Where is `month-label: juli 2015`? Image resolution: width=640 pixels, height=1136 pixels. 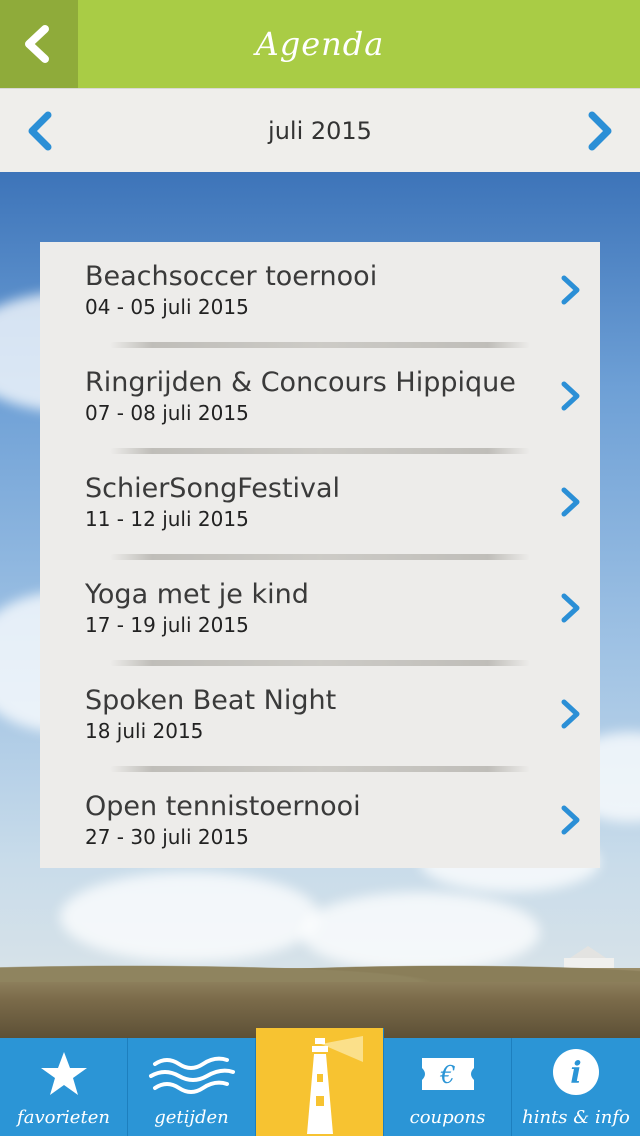
month-label: juli 2015 is located at coordinates (320, 131).